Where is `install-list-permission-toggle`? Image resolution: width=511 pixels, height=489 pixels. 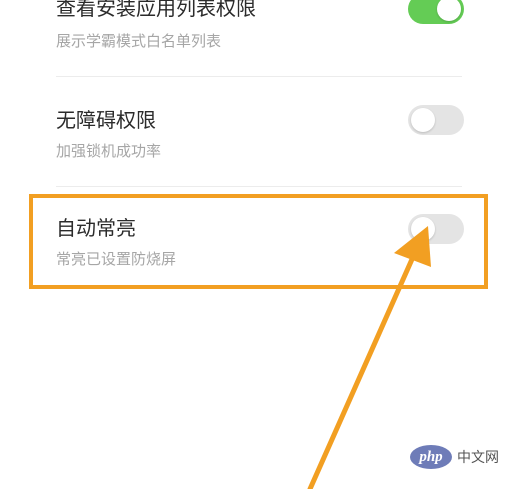
install-list-permission-toggle is located at coordinates (436, 12).